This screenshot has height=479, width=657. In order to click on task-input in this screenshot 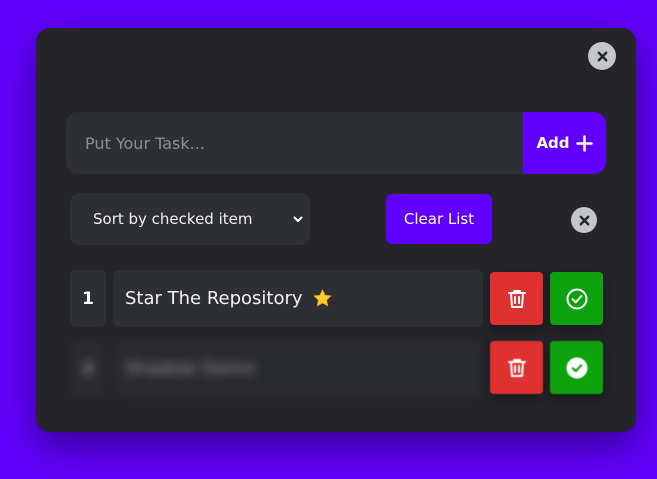, I will do `click(294, 143)`.